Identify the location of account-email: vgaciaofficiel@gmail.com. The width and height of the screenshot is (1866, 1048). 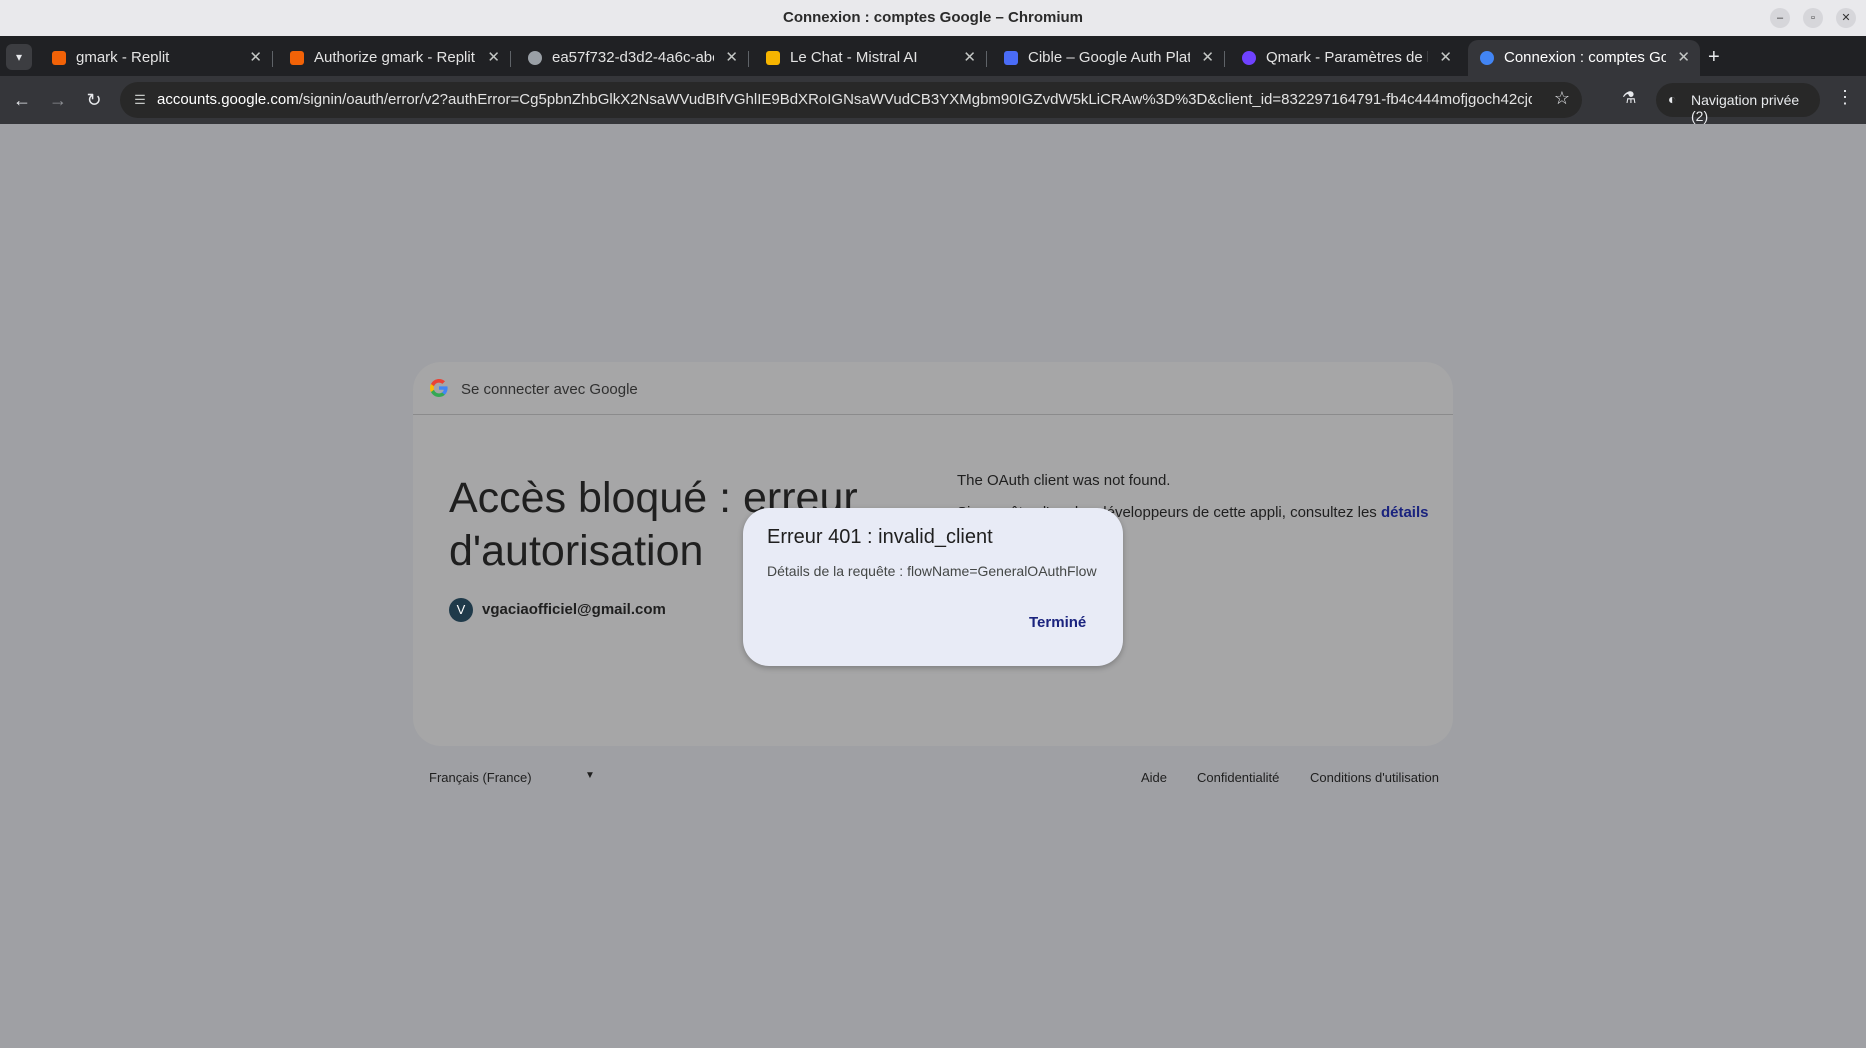
(574, 609).